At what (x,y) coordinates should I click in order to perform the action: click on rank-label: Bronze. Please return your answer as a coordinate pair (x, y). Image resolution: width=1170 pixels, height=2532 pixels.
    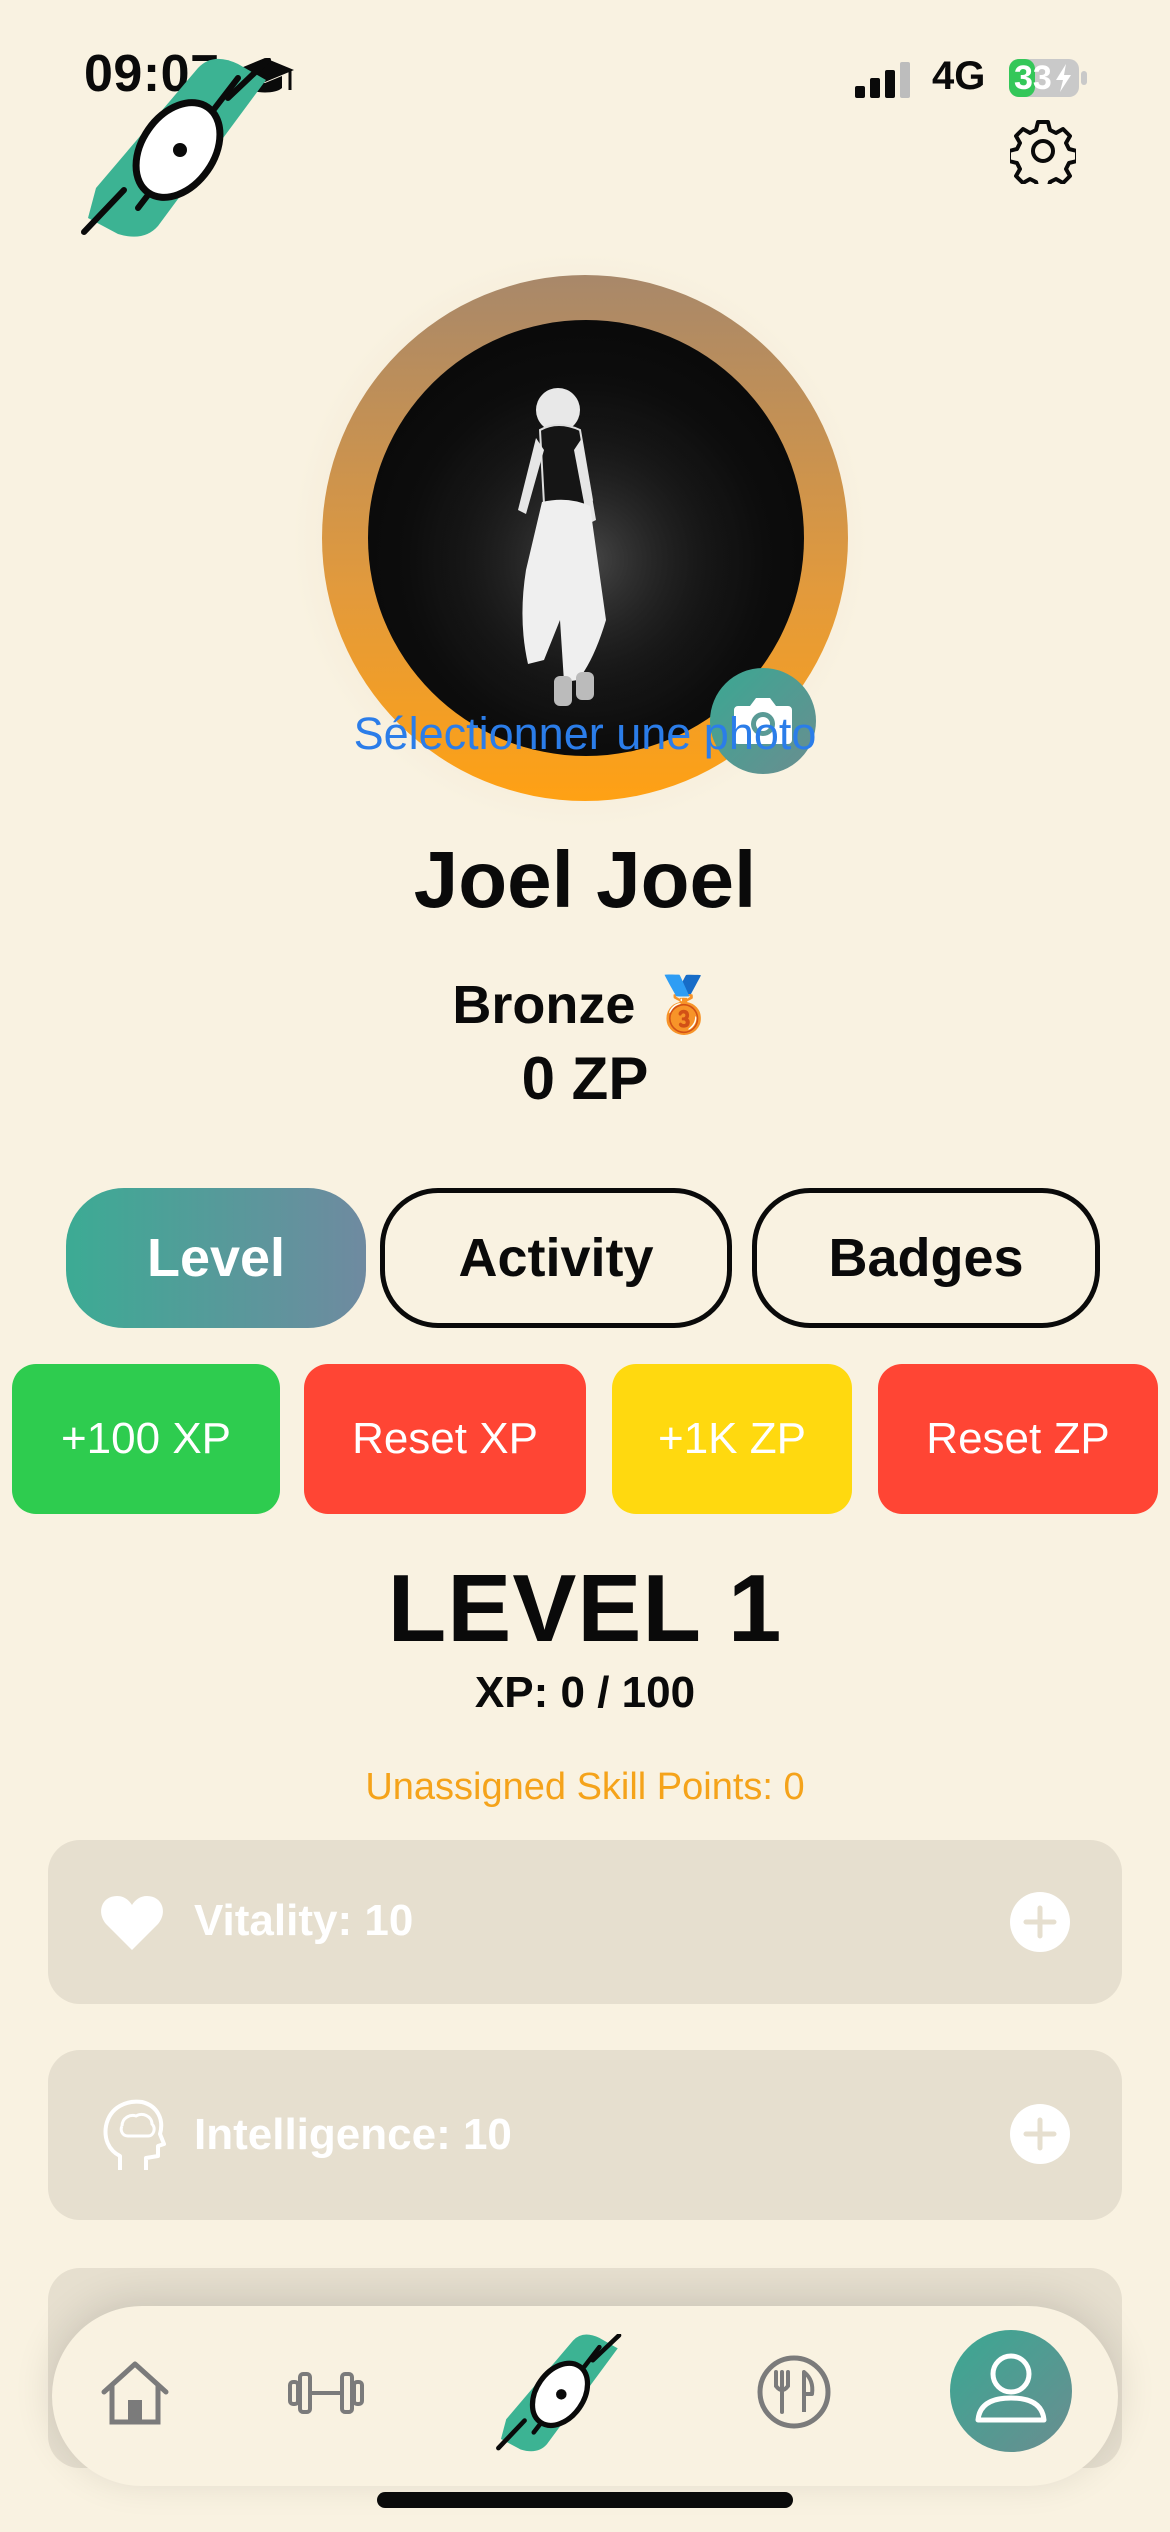
    Looking at the image, I should click on (544, 1005).